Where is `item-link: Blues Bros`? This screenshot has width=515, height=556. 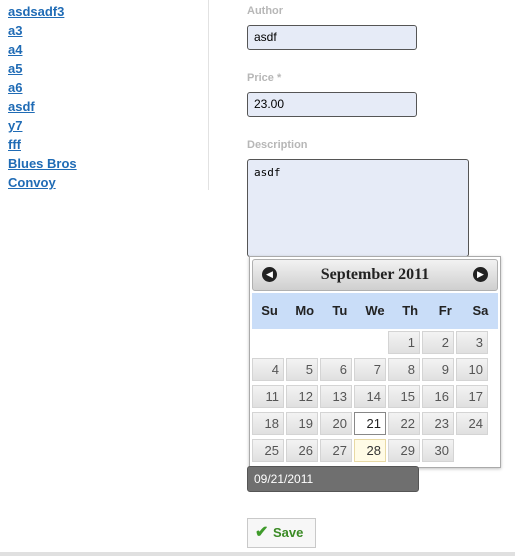 item-link: Blues Bros is located at coordinates (42, 163).